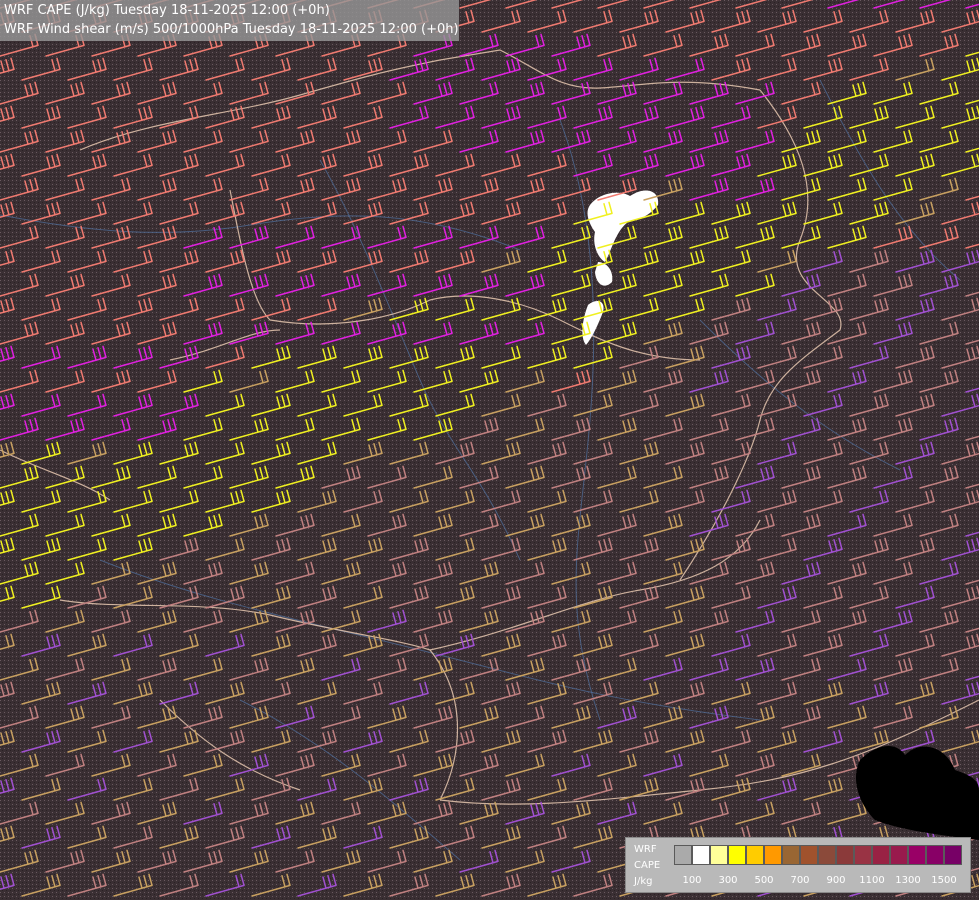 The width and height of the screenshot is (979, 900). What do you see at coordinates (872, 880) in the screenshot?
I see `legend-tick-label: 1100` at bounding box center [872, 880].